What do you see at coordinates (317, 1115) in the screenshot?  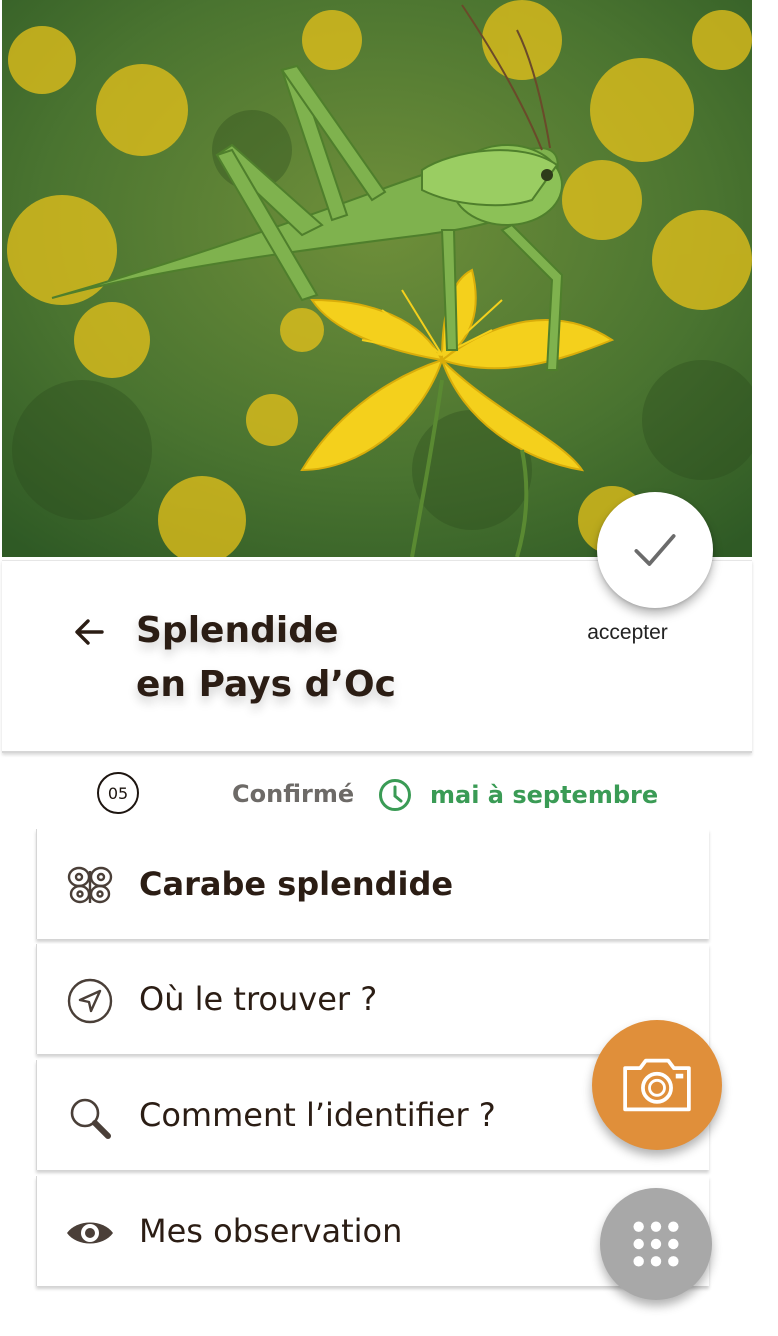 I see `menu-item-label: Comment l’identifier ?` at bounding box center [317, 1115].